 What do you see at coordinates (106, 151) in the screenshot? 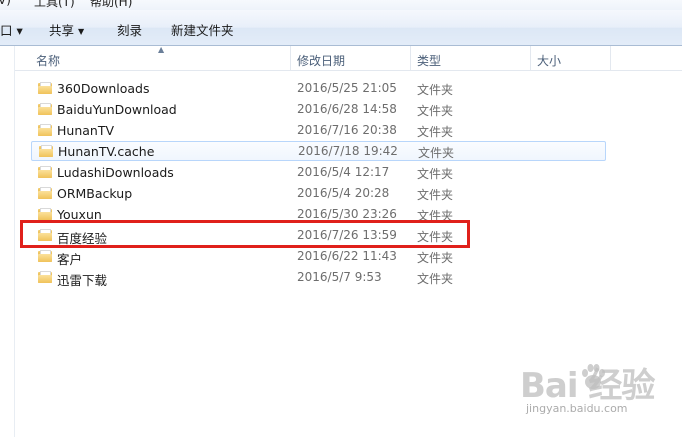
I see `file-name: HunanTV.cache` at bounding box center [106, 151].